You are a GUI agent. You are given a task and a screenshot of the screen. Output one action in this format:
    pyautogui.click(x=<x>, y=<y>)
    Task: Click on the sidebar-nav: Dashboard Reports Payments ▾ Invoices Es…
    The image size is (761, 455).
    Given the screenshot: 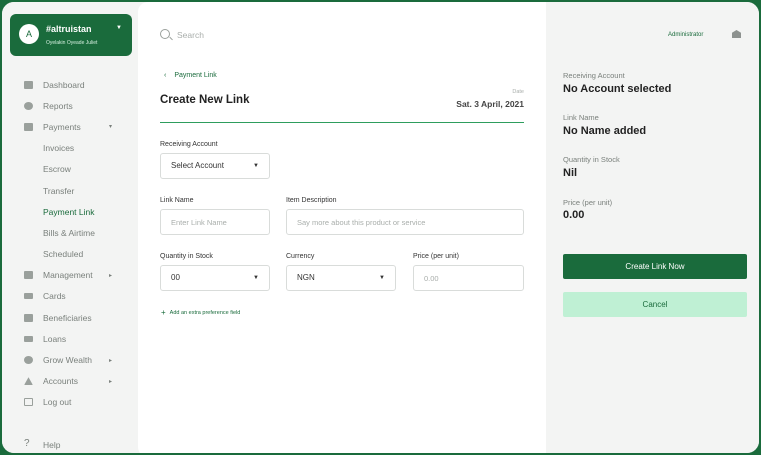 What is the action you would take?
    pyautogui.click(x=70, y=243)
    